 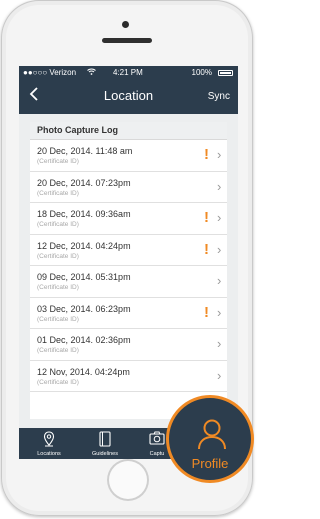 What do you see at coordinates (91, 73) in the screenshot?
I see `wifi-icon` at bounding box center [91, 73].